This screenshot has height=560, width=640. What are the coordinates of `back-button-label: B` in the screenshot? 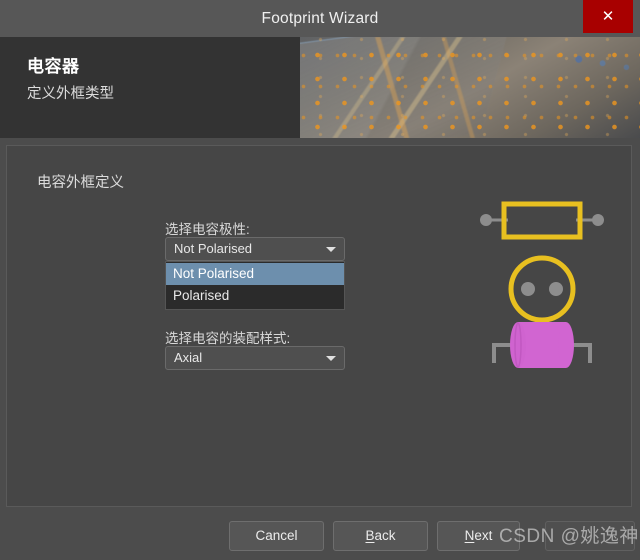 It's located at (370, 535).